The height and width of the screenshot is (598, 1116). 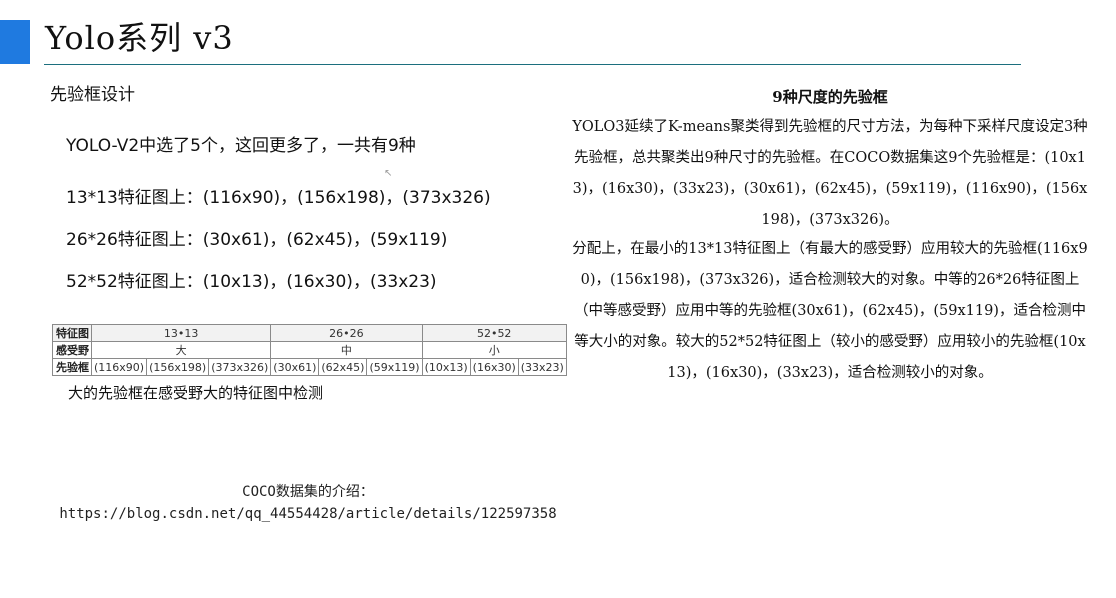 I want to click on mouse-pointer-icon: ↖, so click(x=388, y=173).